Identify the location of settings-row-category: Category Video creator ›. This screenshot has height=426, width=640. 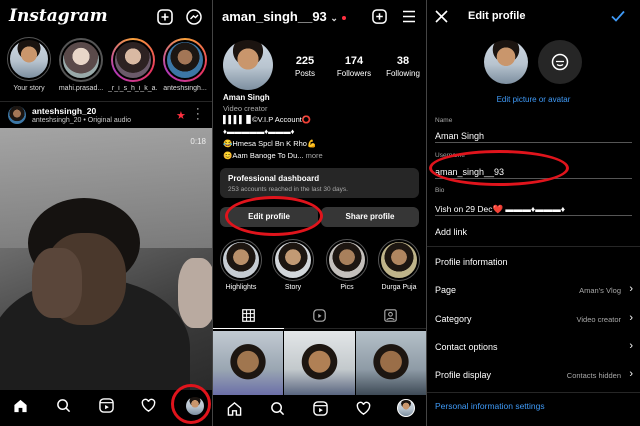
(535, 320).